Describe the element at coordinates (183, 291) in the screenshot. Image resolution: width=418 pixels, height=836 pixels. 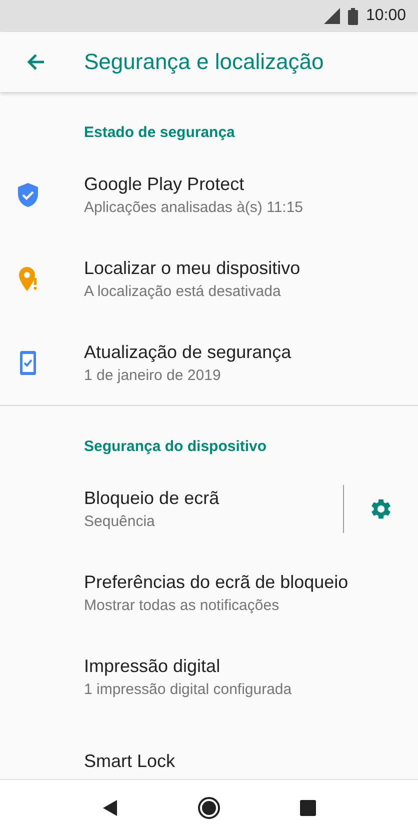
I see `item-subtitle: A localização está desativada` at that location.